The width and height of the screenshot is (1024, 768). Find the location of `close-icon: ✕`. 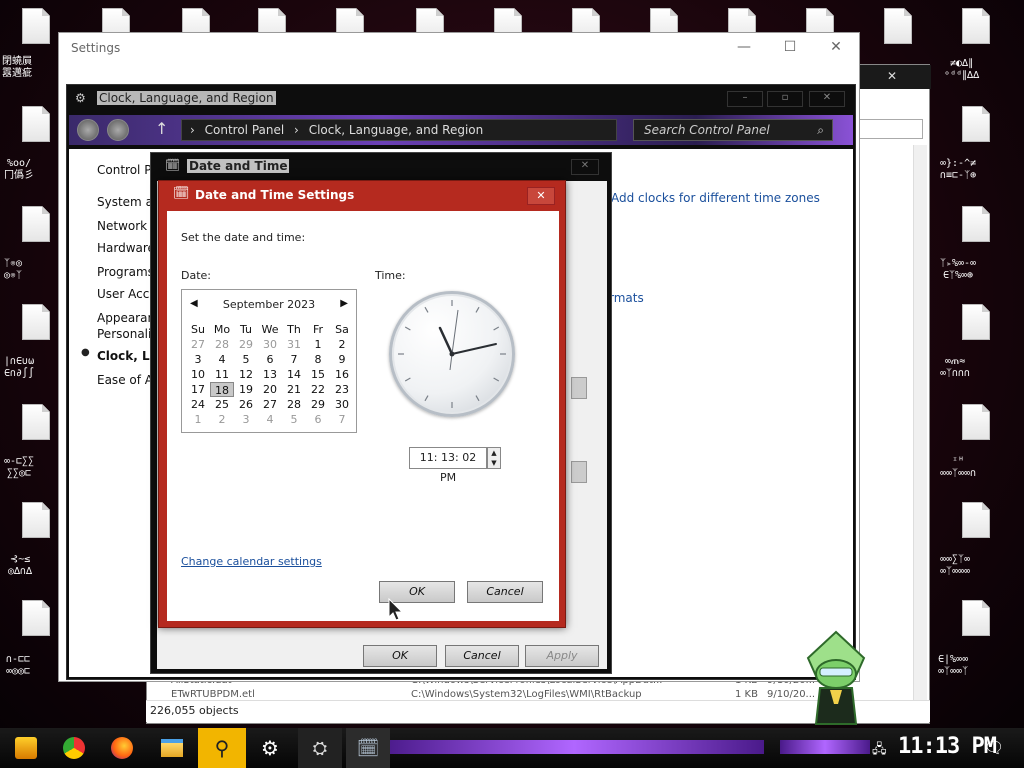

close-icon: ✕ is located at coordinates (892, 76).